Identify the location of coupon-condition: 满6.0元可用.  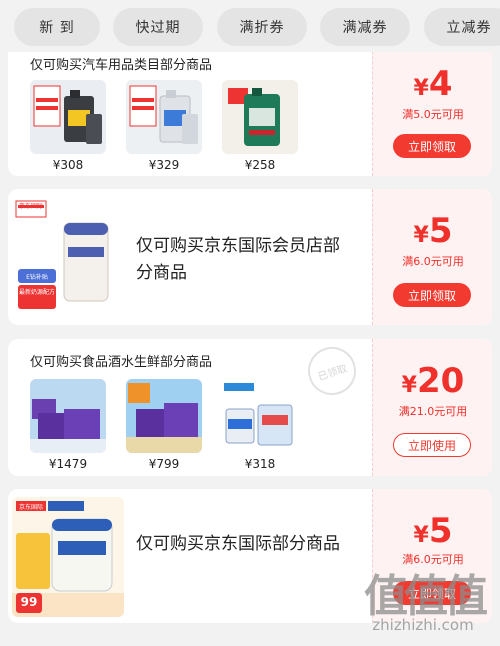
(433, 261).